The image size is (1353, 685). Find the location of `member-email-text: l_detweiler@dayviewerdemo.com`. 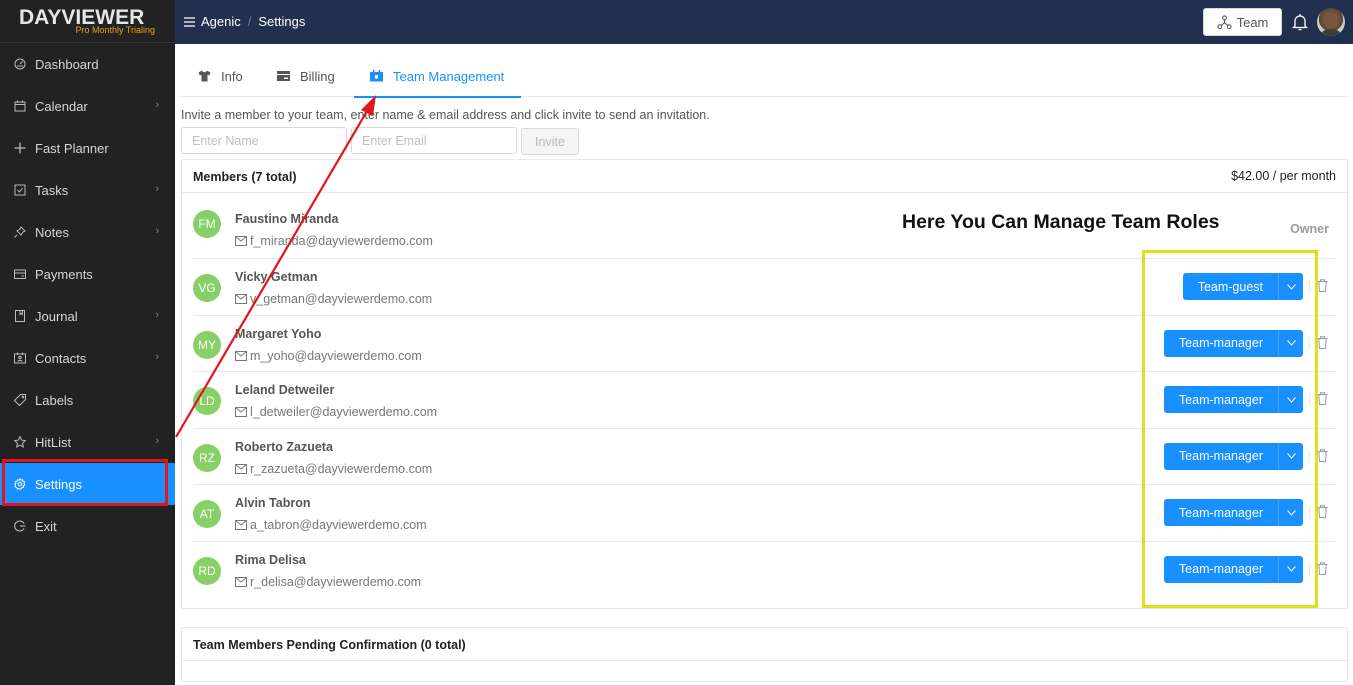

member-email-text: l_detweiler@dayviewerdemo.com is located at coordinates (344, 412).